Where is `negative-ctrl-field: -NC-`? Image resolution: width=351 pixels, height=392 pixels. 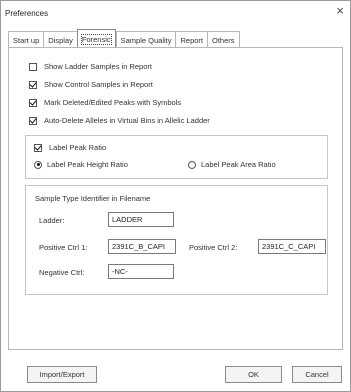
negative-ctrl-field: -NC- is located at coordinates (141, 271).